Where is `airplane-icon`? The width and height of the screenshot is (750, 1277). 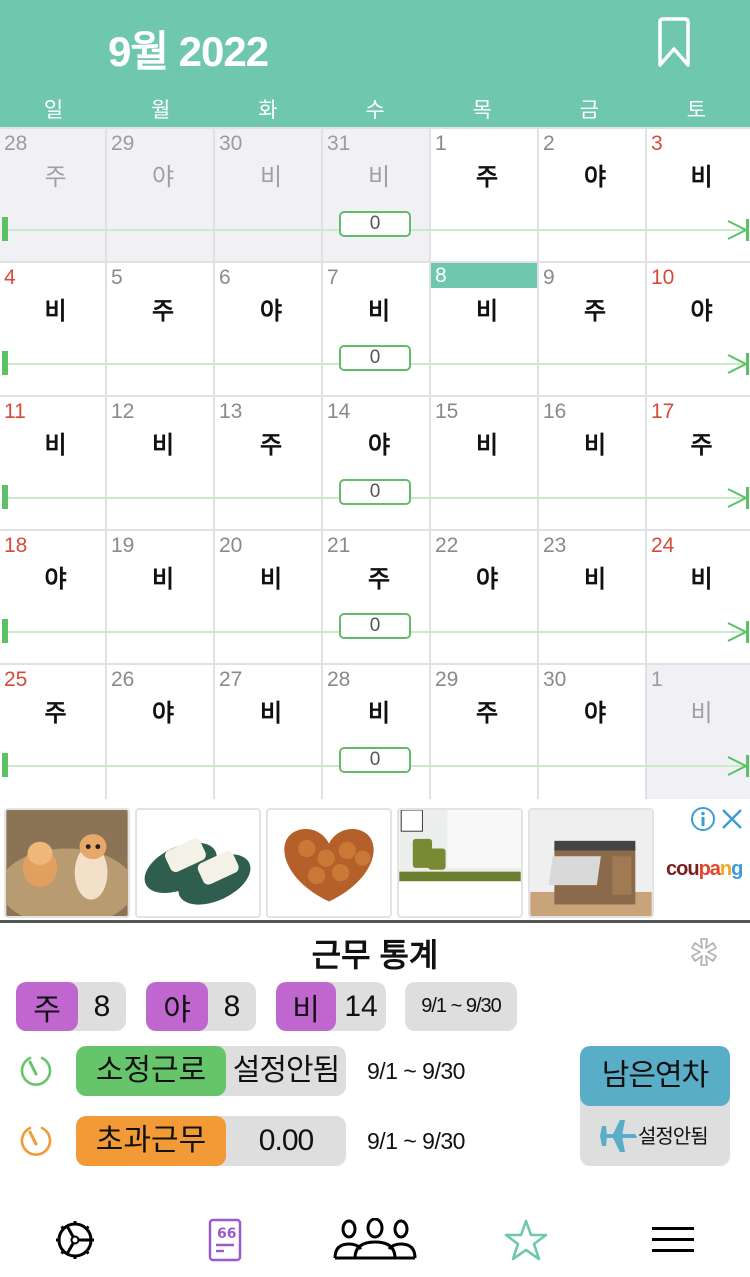 airplane-icon is located at coordinates (618, 1136).